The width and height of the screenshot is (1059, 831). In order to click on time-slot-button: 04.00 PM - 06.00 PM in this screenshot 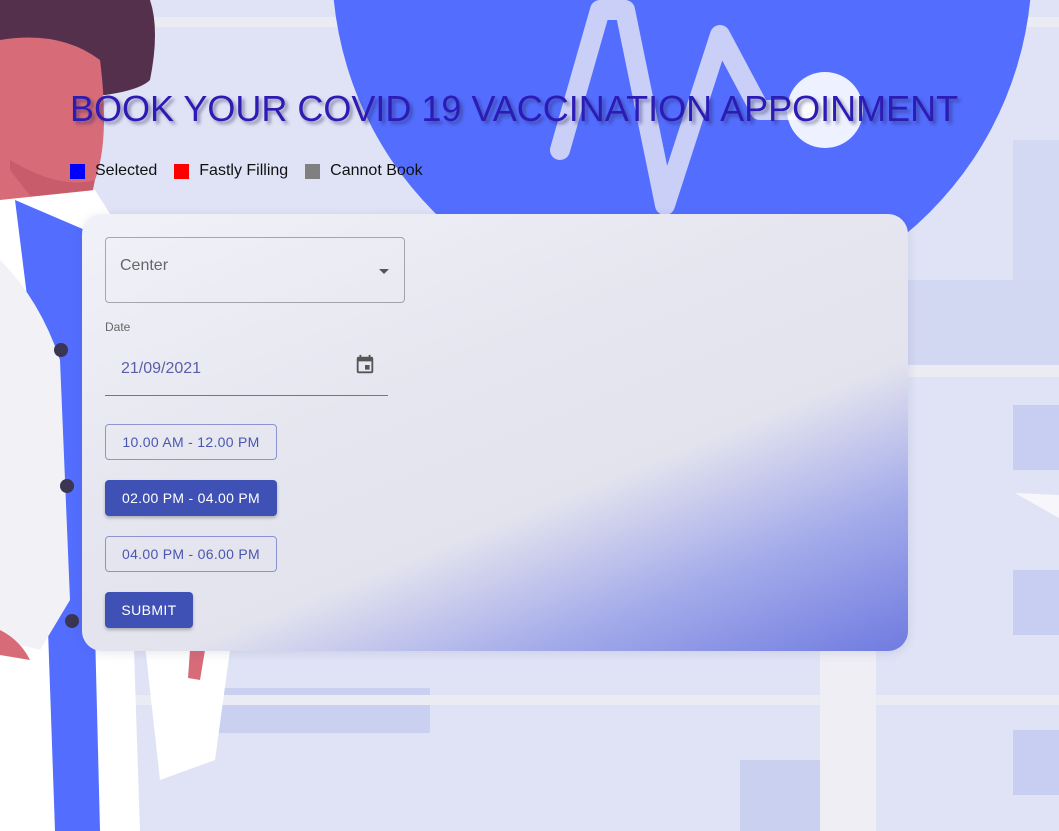, I will do `click(191, 554)`.